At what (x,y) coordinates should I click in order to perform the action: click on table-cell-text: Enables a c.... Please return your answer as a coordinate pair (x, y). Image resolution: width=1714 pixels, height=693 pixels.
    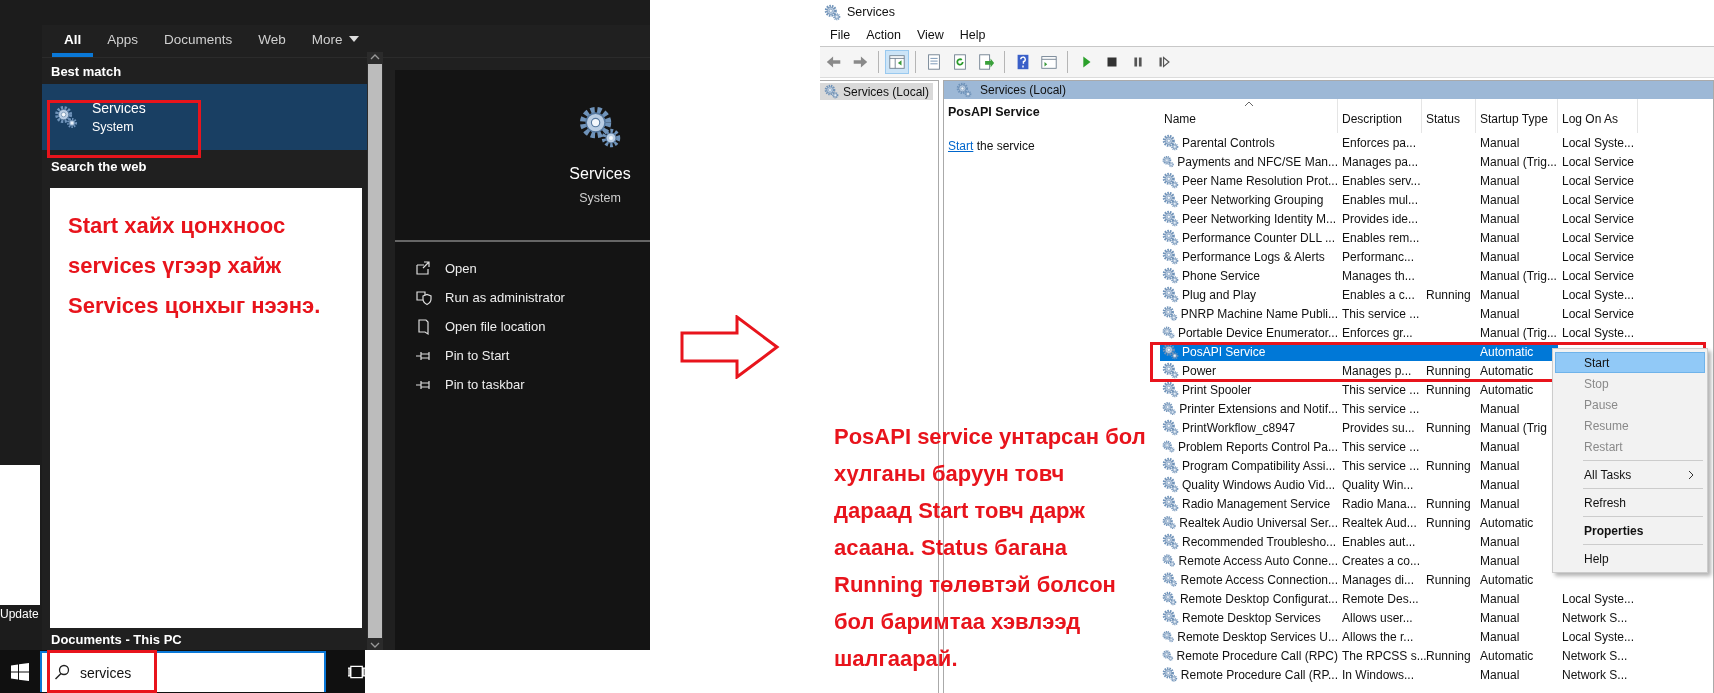
    Looking at the image, I should click on (1378, 294).